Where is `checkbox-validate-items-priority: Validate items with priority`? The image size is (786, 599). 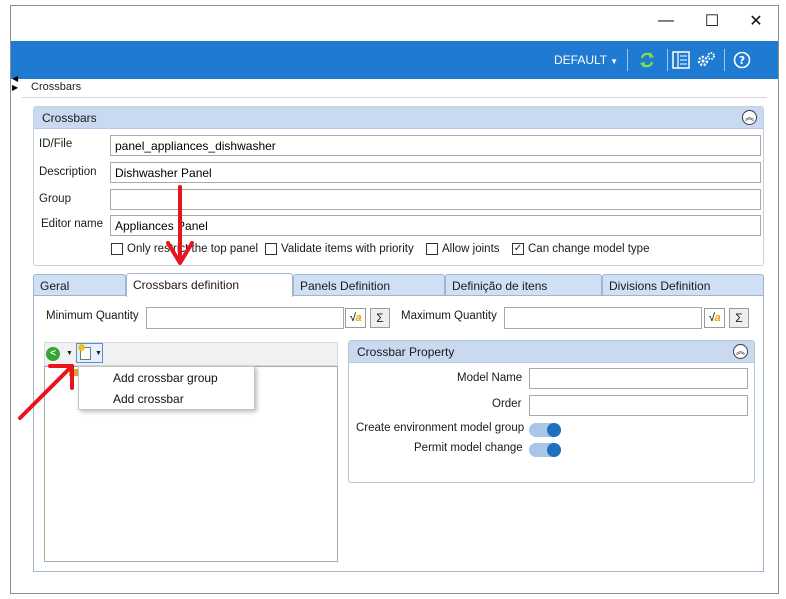
checkbox-validate-items-priority: Validate items with priority is located at coordinates (339, 249).